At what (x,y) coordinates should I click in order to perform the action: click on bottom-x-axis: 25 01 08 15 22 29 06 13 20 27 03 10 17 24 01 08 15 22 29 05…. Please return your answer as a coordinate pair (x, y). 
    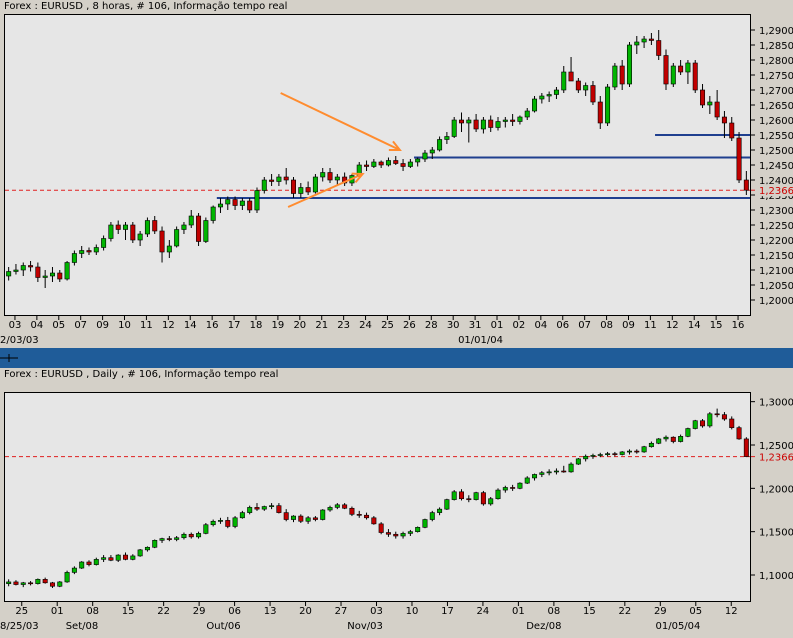
    Looking at the image, I should click on (396, 620).